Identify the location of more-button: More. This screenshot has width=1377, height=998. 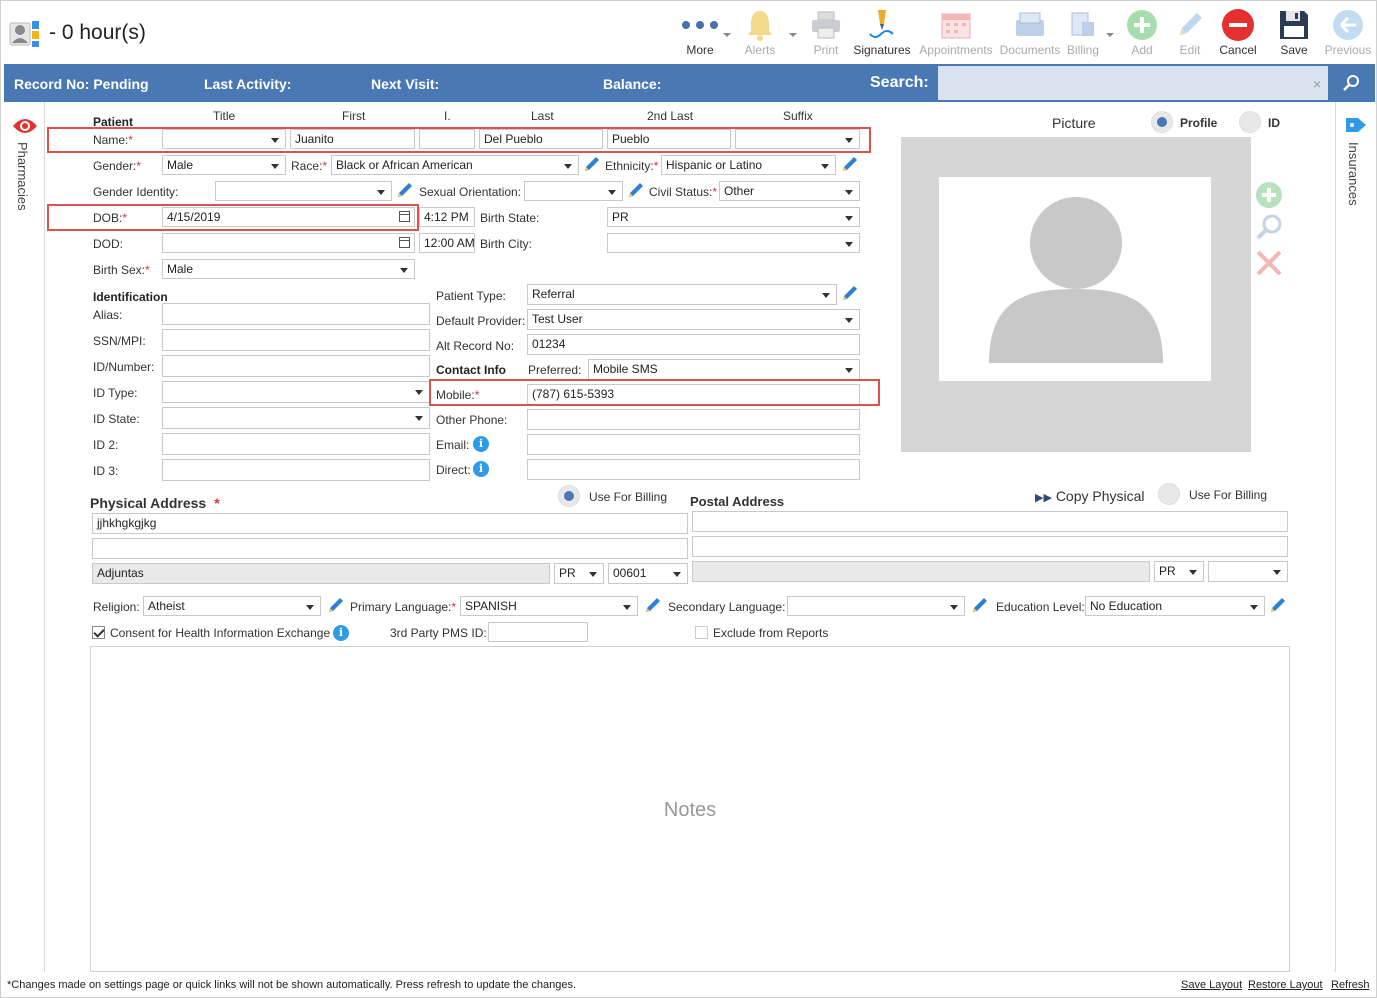
(700, 35).